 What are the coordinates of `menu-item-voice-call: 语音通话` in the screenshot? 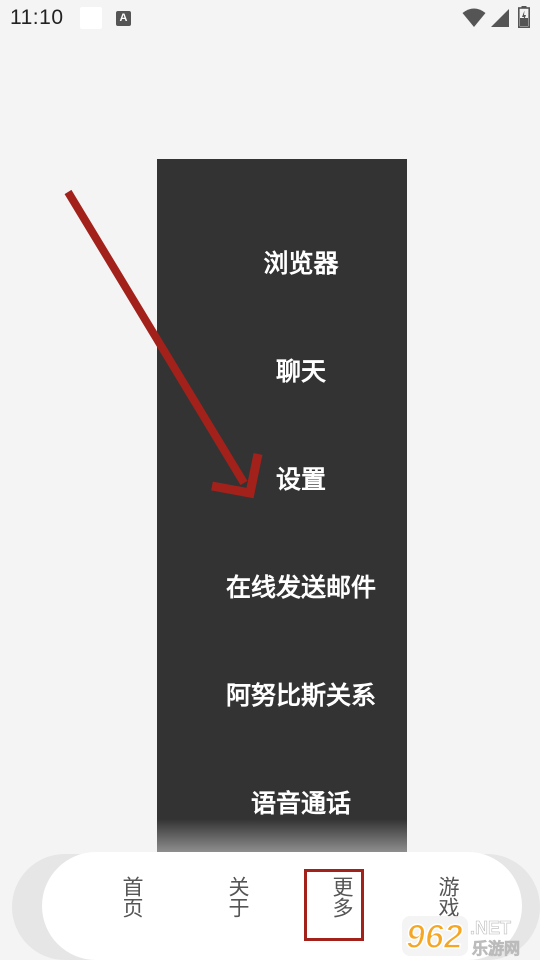 It's located at (282, 802).